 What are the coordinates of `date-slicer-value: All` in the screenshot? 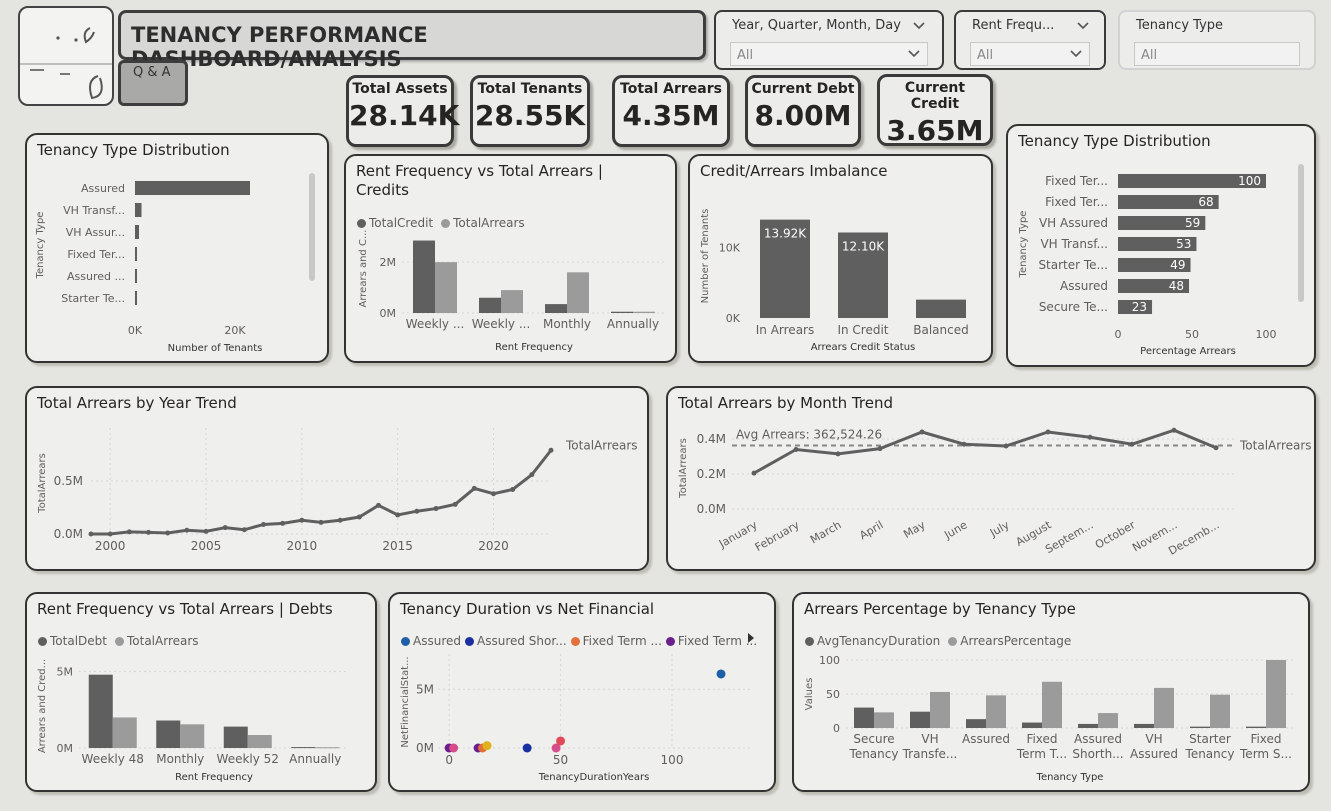 It's located at (745, 55).